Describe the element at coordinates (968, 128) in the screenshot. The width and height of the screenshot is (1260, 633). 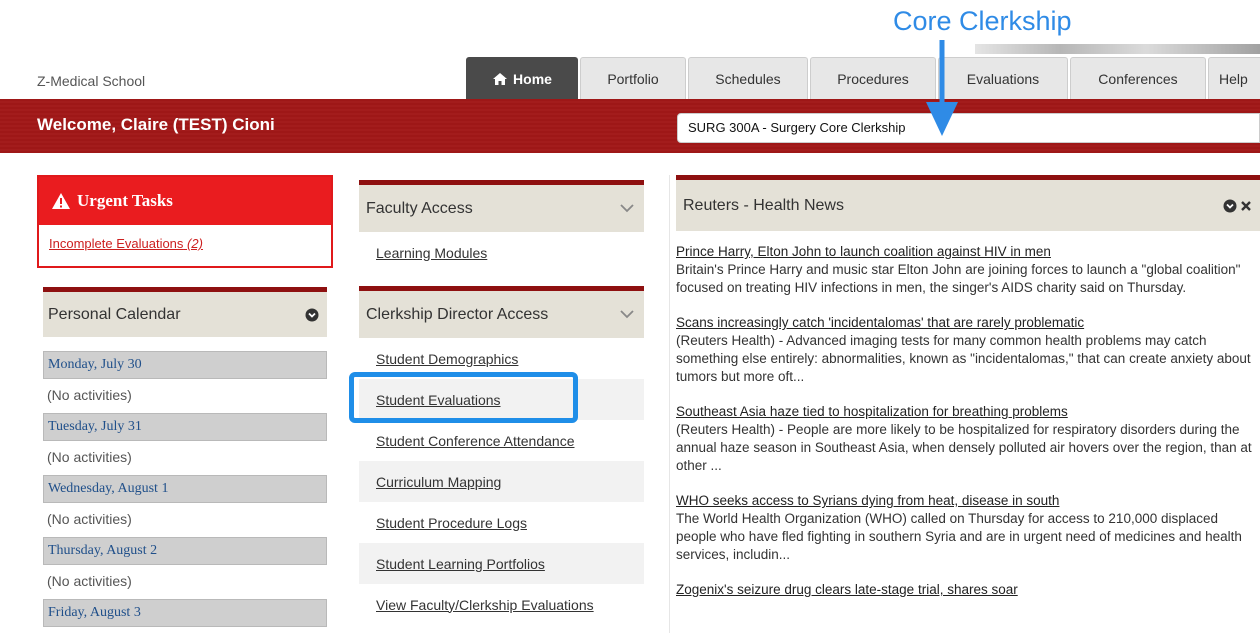
I see `course-select: SURG 300A - Surgery Core Clerkship` at that location.